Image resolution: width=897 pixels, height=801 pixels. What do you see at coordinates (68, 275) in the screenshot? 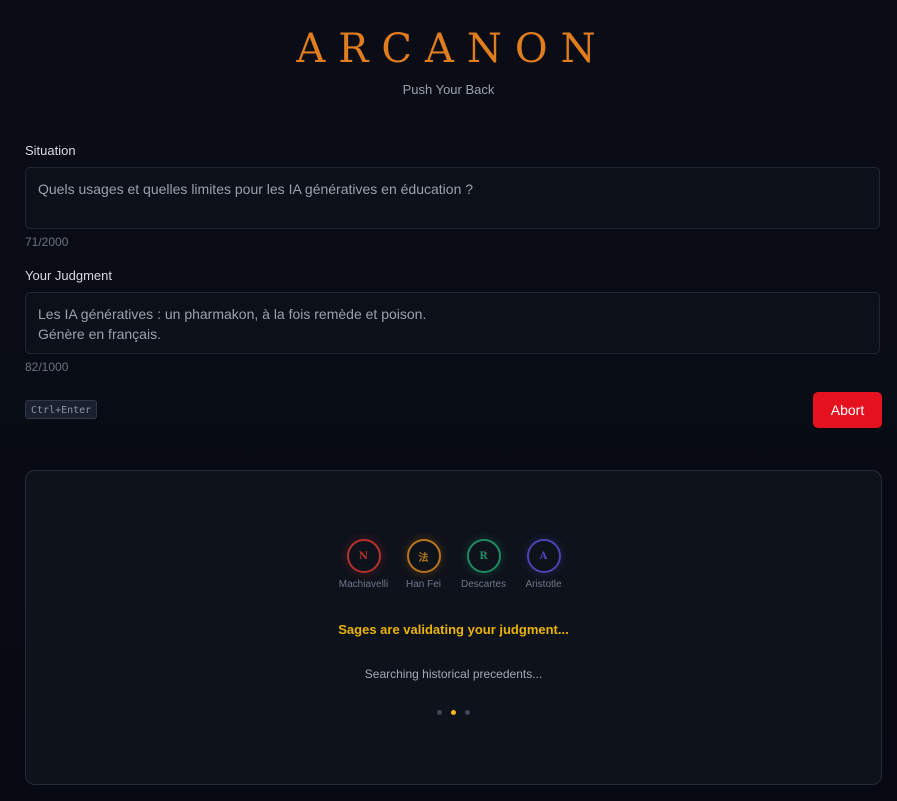
I see `judgment-label: Your Judgment` at bounding box center [68, 275].